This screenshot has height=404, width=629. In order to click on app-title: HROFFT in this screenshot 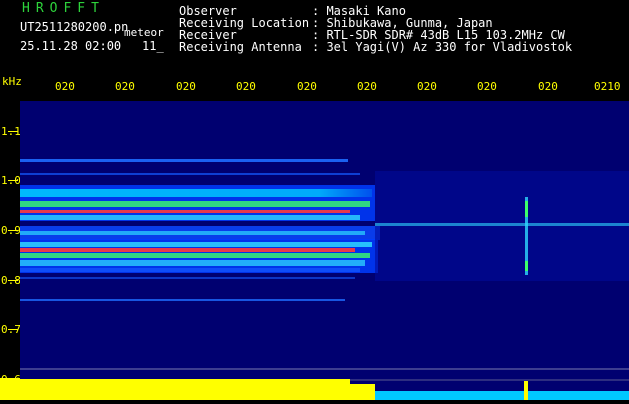, I will do `click(63, 8)`.